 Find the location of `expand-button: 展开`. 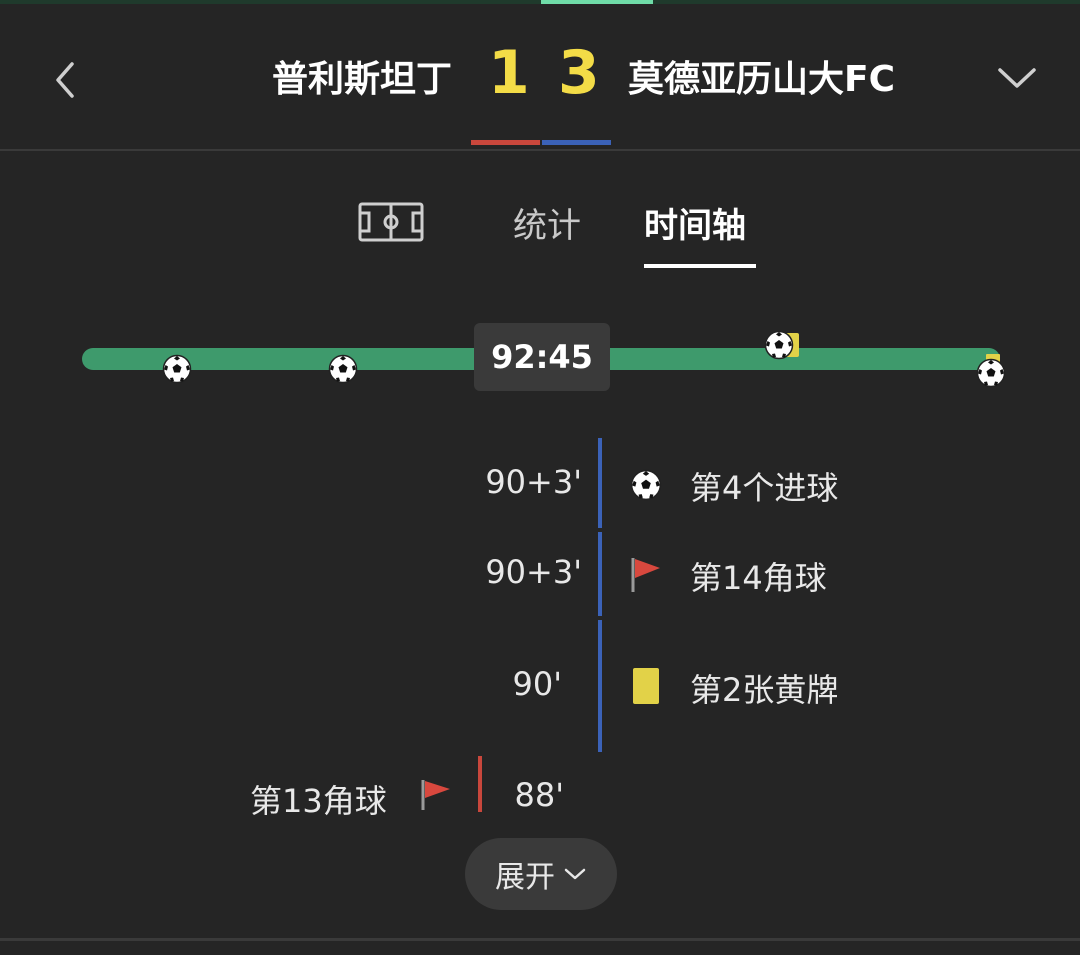

expand-button: 展开 is located at coordinates (541, 874).